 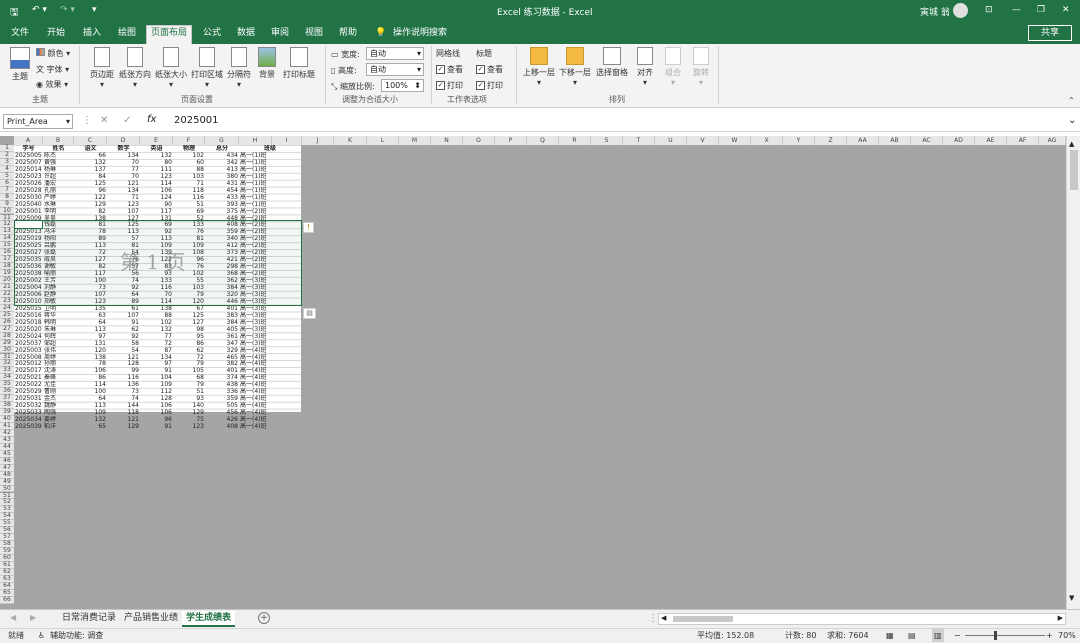 I want to click on bring-forward-button: 上移一层 ▾, so click(x=539, y=67).